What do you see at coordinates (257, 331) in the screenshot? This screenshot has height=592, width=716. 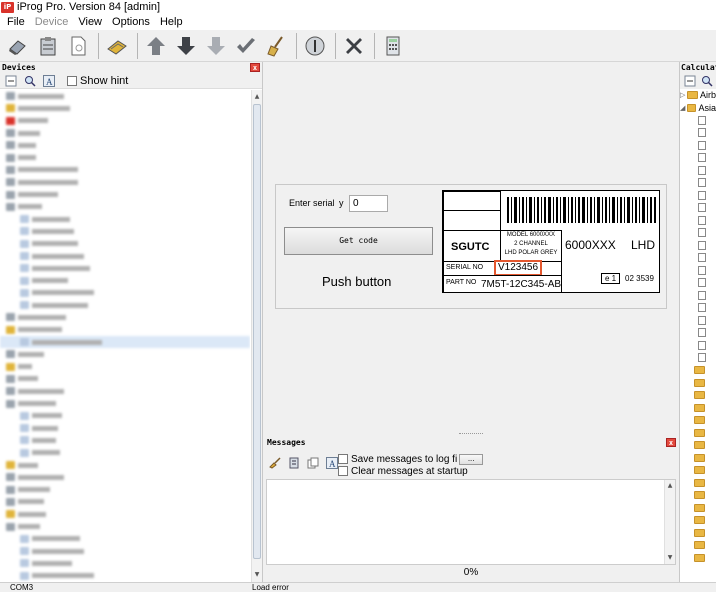 I see `scroll-thumb` at bounding box center [257, 331].